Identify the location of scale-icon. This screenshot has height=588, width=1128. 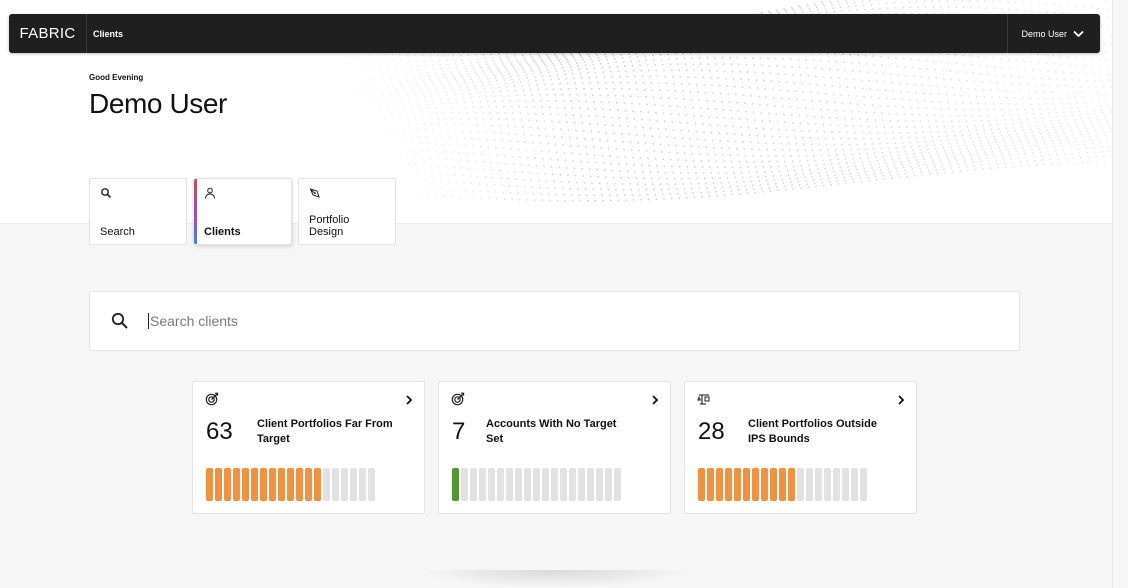
(703, 399).